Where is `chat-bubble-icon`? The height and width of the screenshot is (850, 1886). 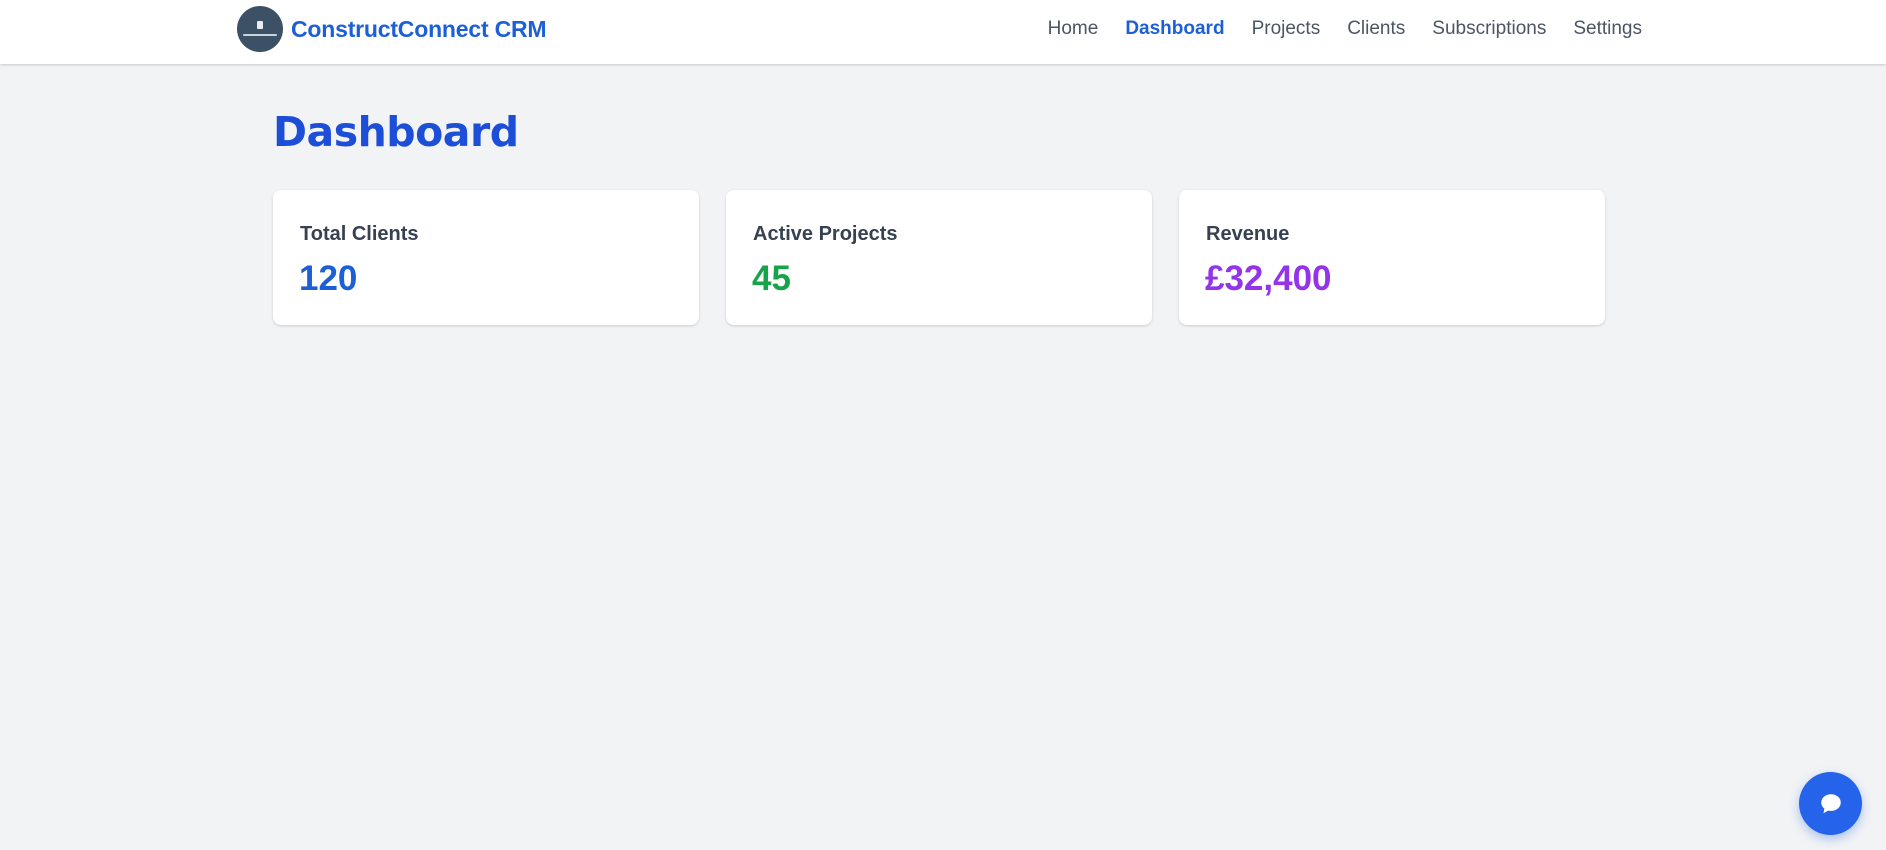 chat-bubble-icon is located at coordinates (1830, 803).